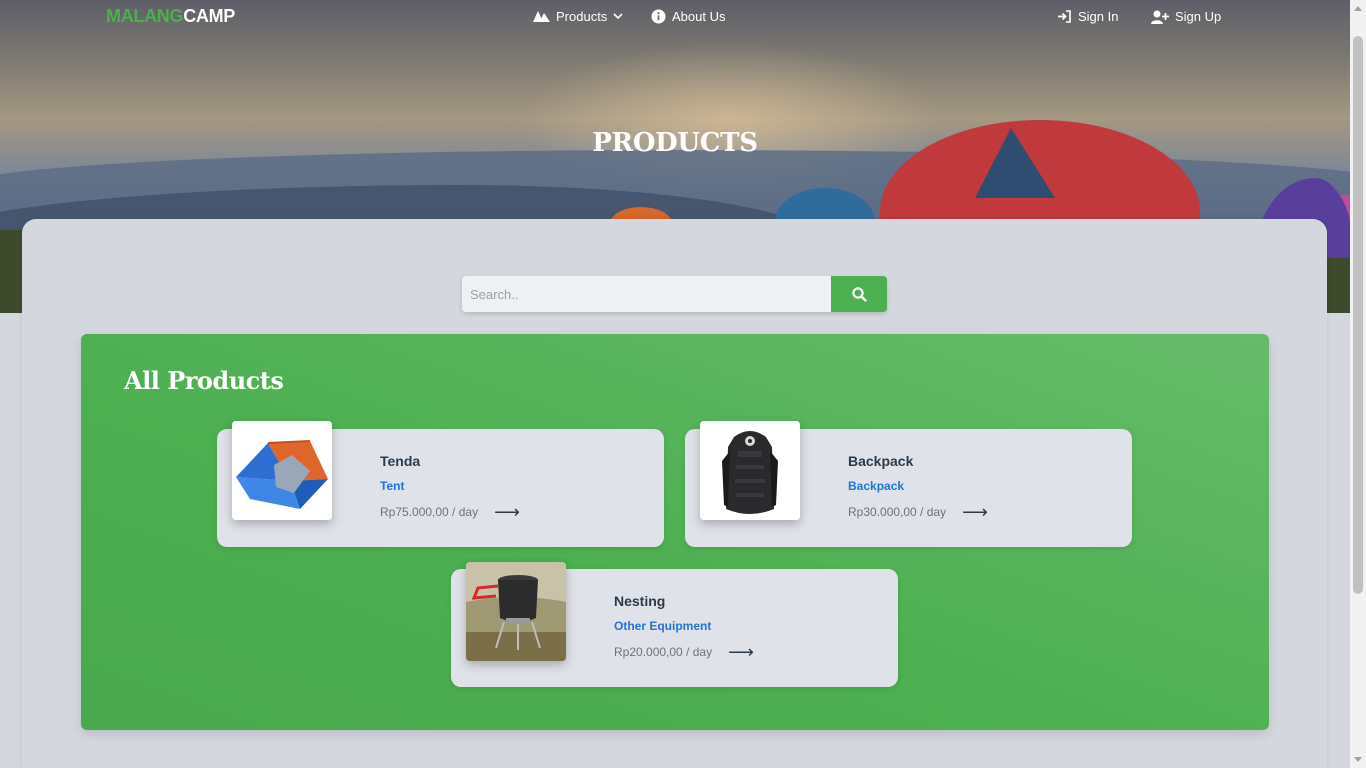 This screenshot has height=768, width=1366. I want to click on product-category-link: Tent, so click(392, 486).